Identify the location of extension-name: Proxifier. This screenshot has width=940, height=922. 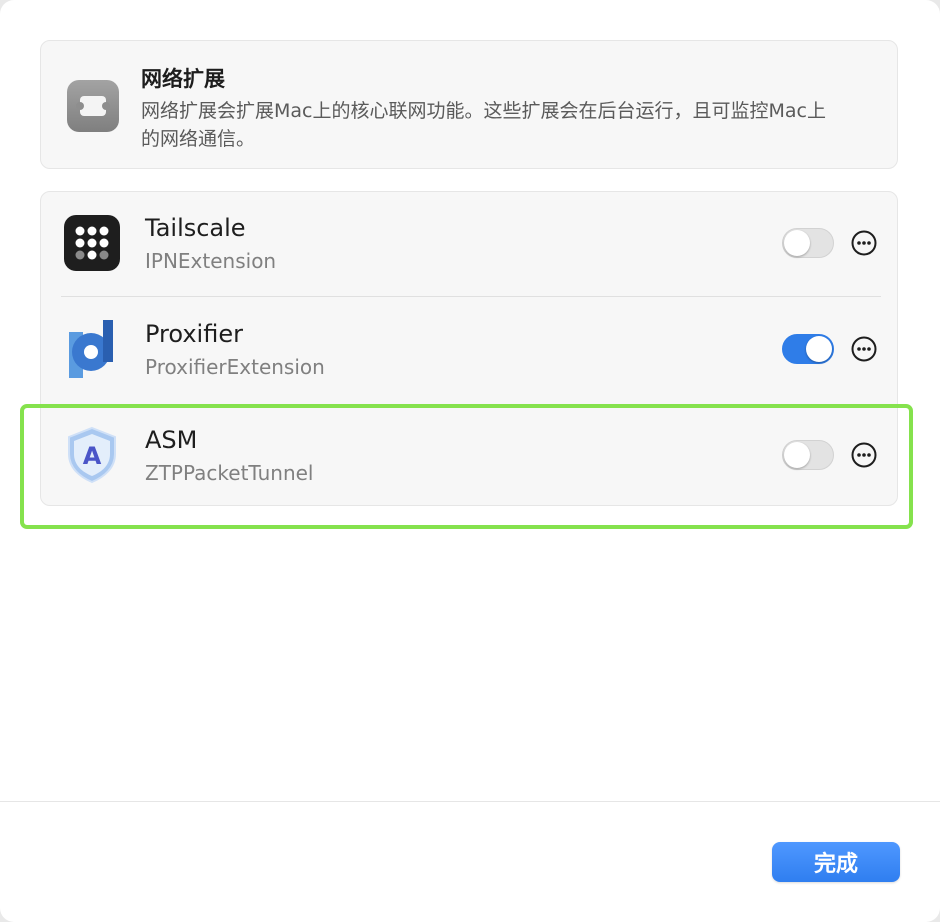
(194, 334).